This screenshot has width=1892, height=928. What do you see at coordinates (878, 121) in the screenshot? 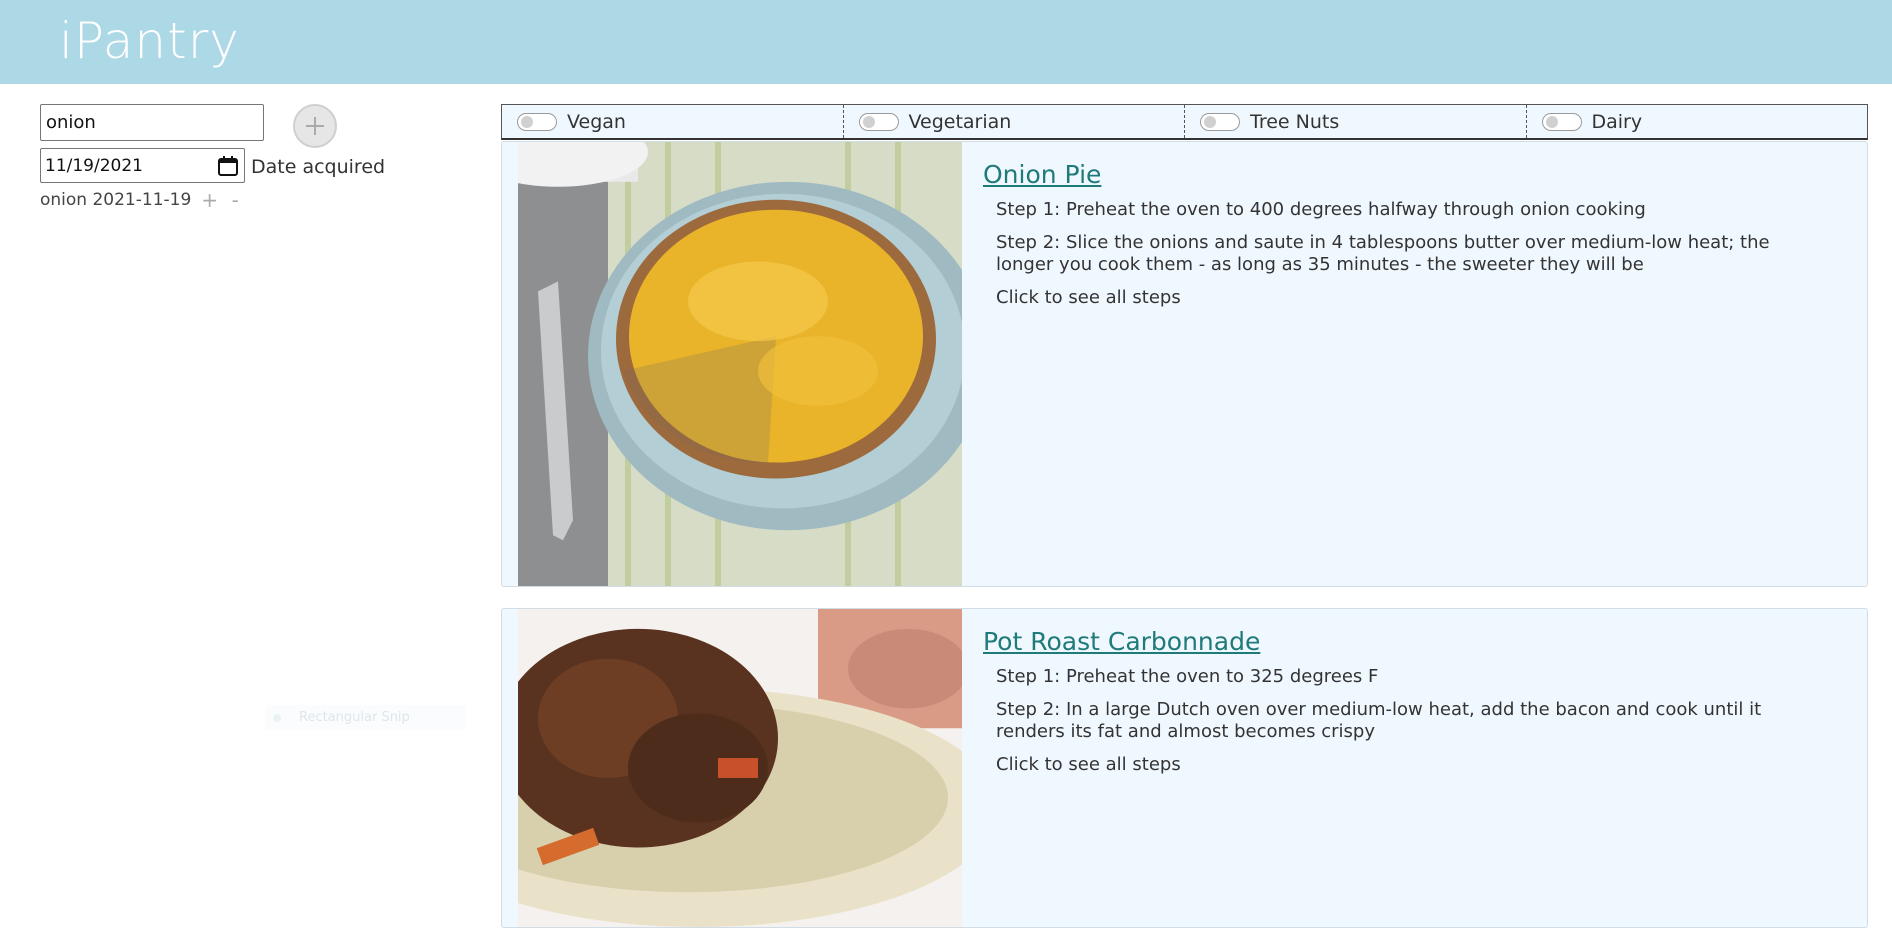
I see `vegetarian-toggle` at bounding box center [878, 121].